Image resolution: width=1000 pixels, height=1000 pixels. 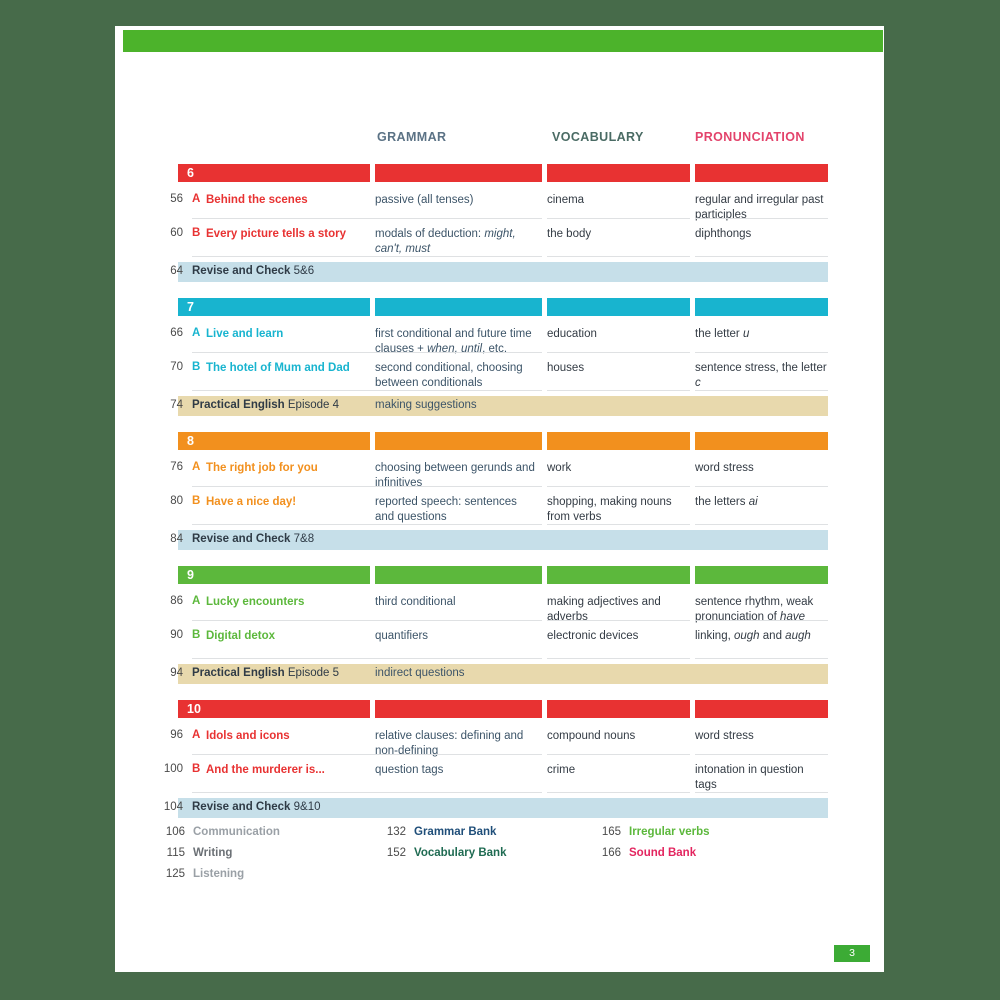 What do you see at coordinates (175, 832) in the screenshot?
I see `footer-page-number: 106` at bounding box center [175, 832].